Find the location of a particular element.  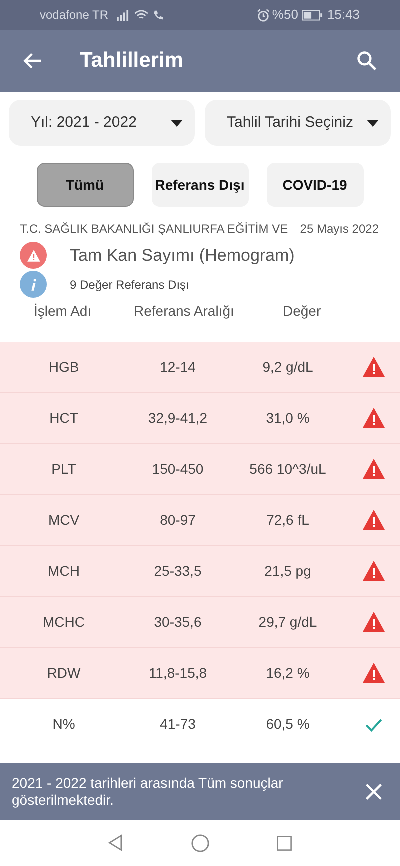

warning-badge-icon is located at coordinates (33, 255).